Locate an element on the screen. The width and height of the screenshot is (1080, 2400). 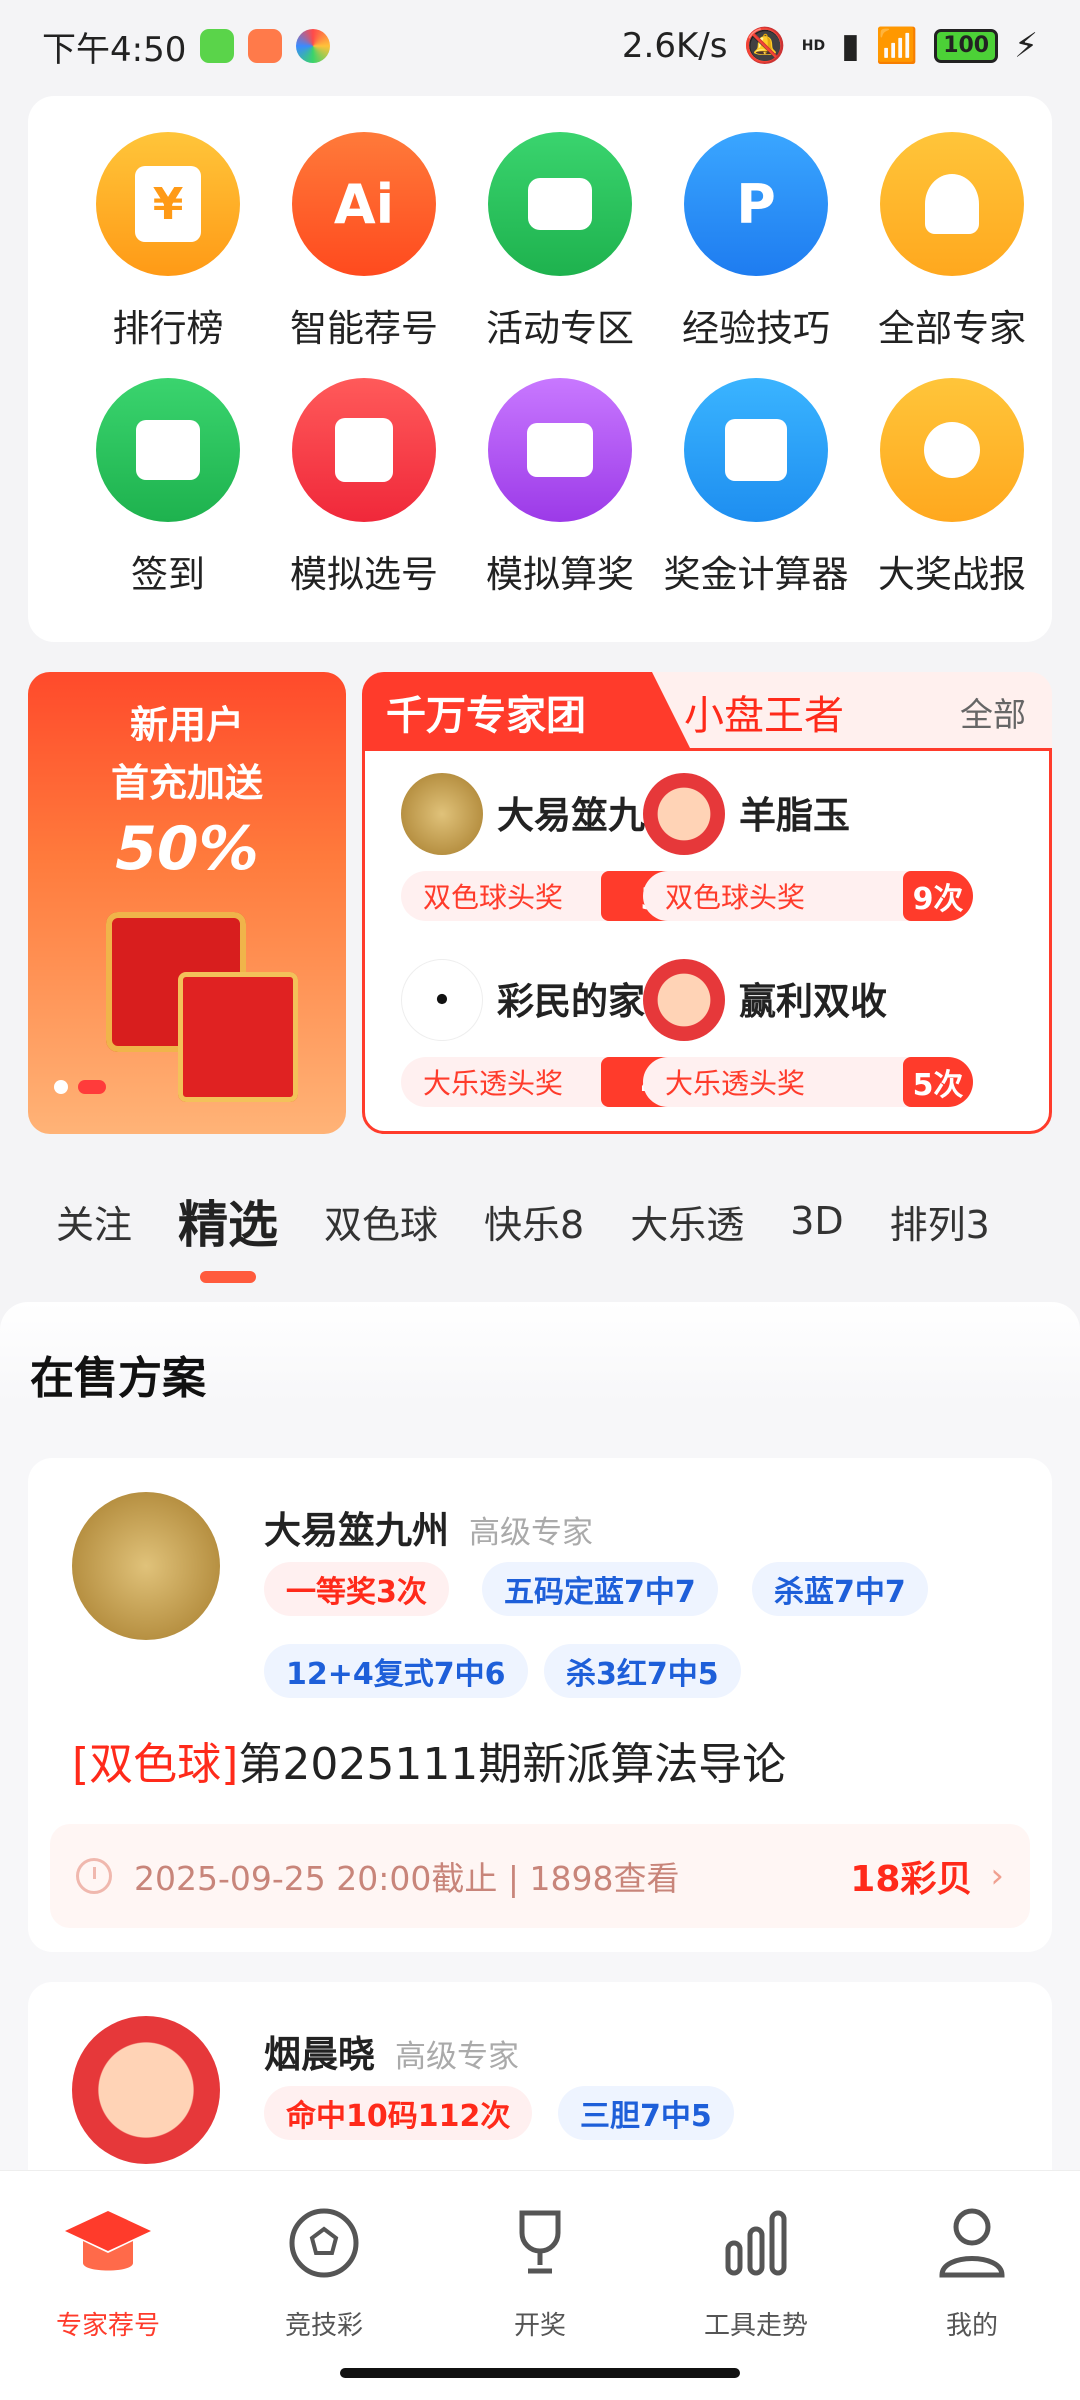
status-time: 下午4:50 is located at coordinates (114, 49).